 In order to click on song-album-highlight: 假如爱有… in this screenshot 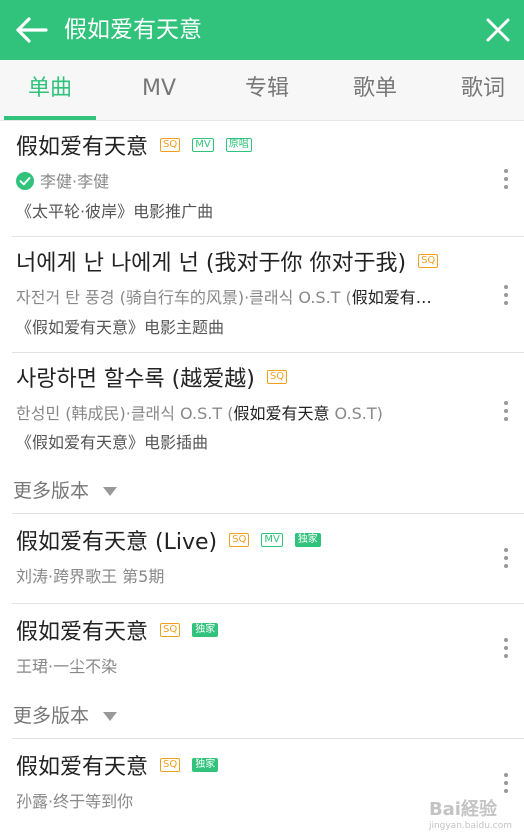, I will do `click(391, 297)`.